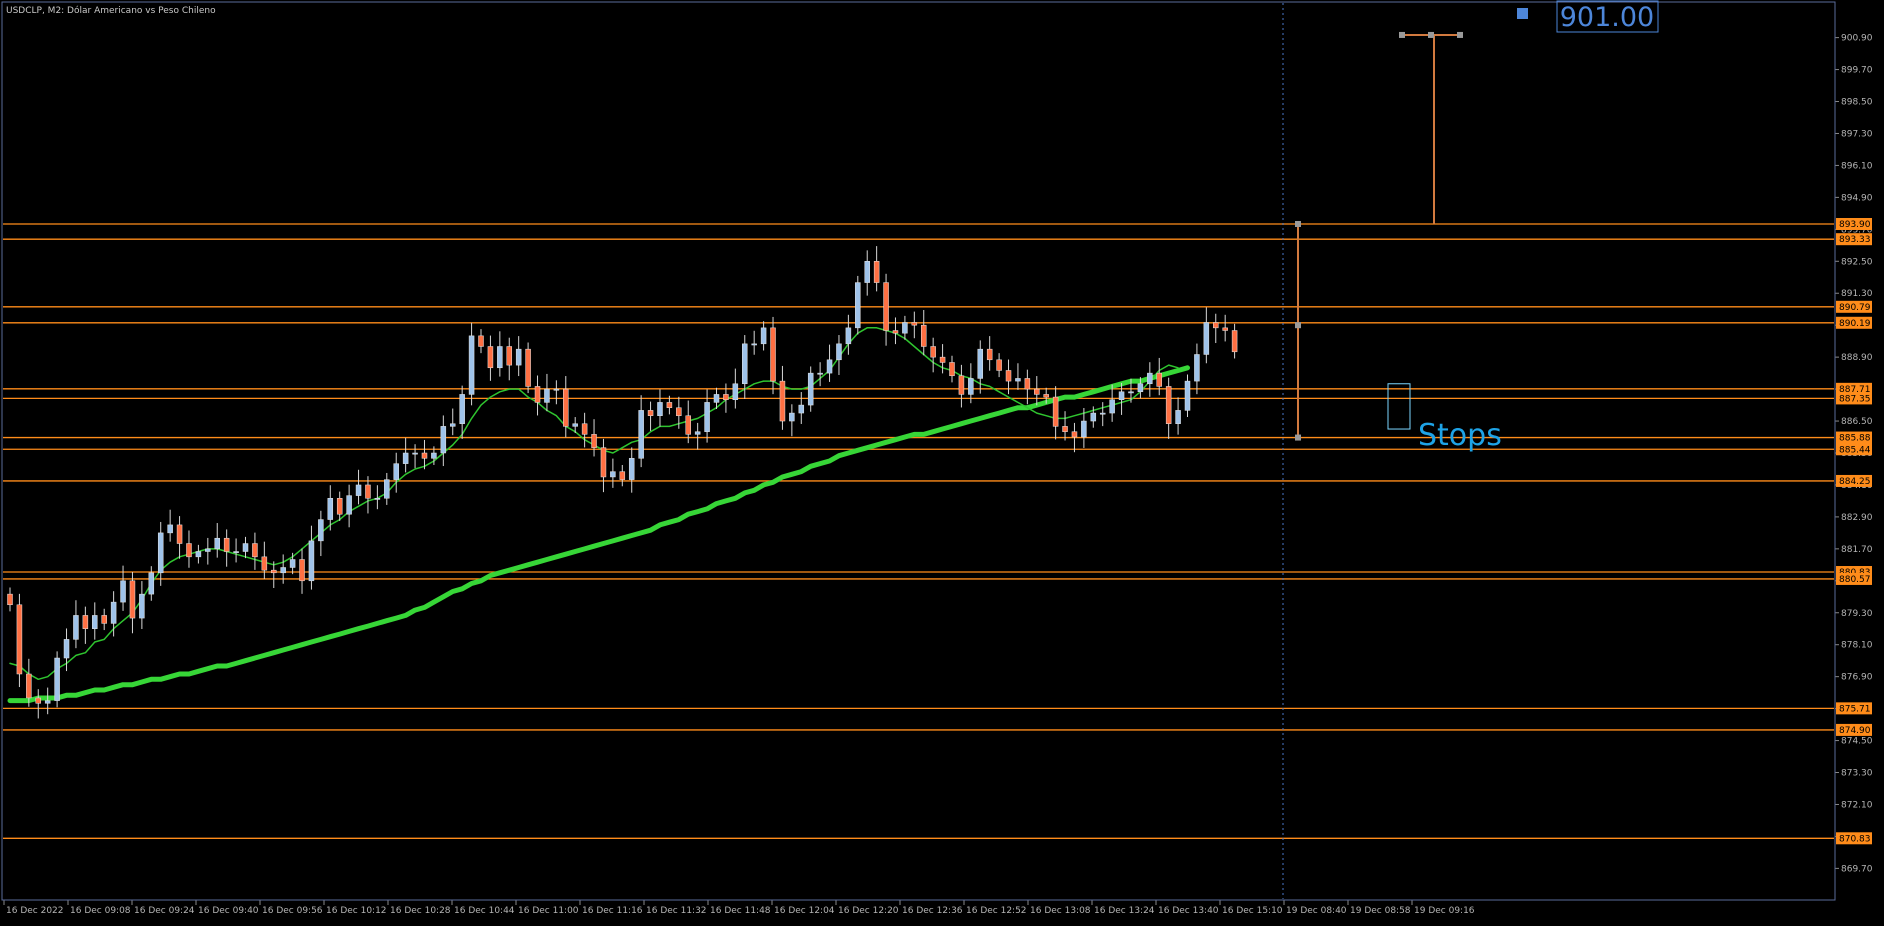 Image resolution: width=1884 pixels, height=926 pixels. Describe the element at coordinates (1855, 240) in the screenshot. I see `level-price-label: 893.33` at that location.